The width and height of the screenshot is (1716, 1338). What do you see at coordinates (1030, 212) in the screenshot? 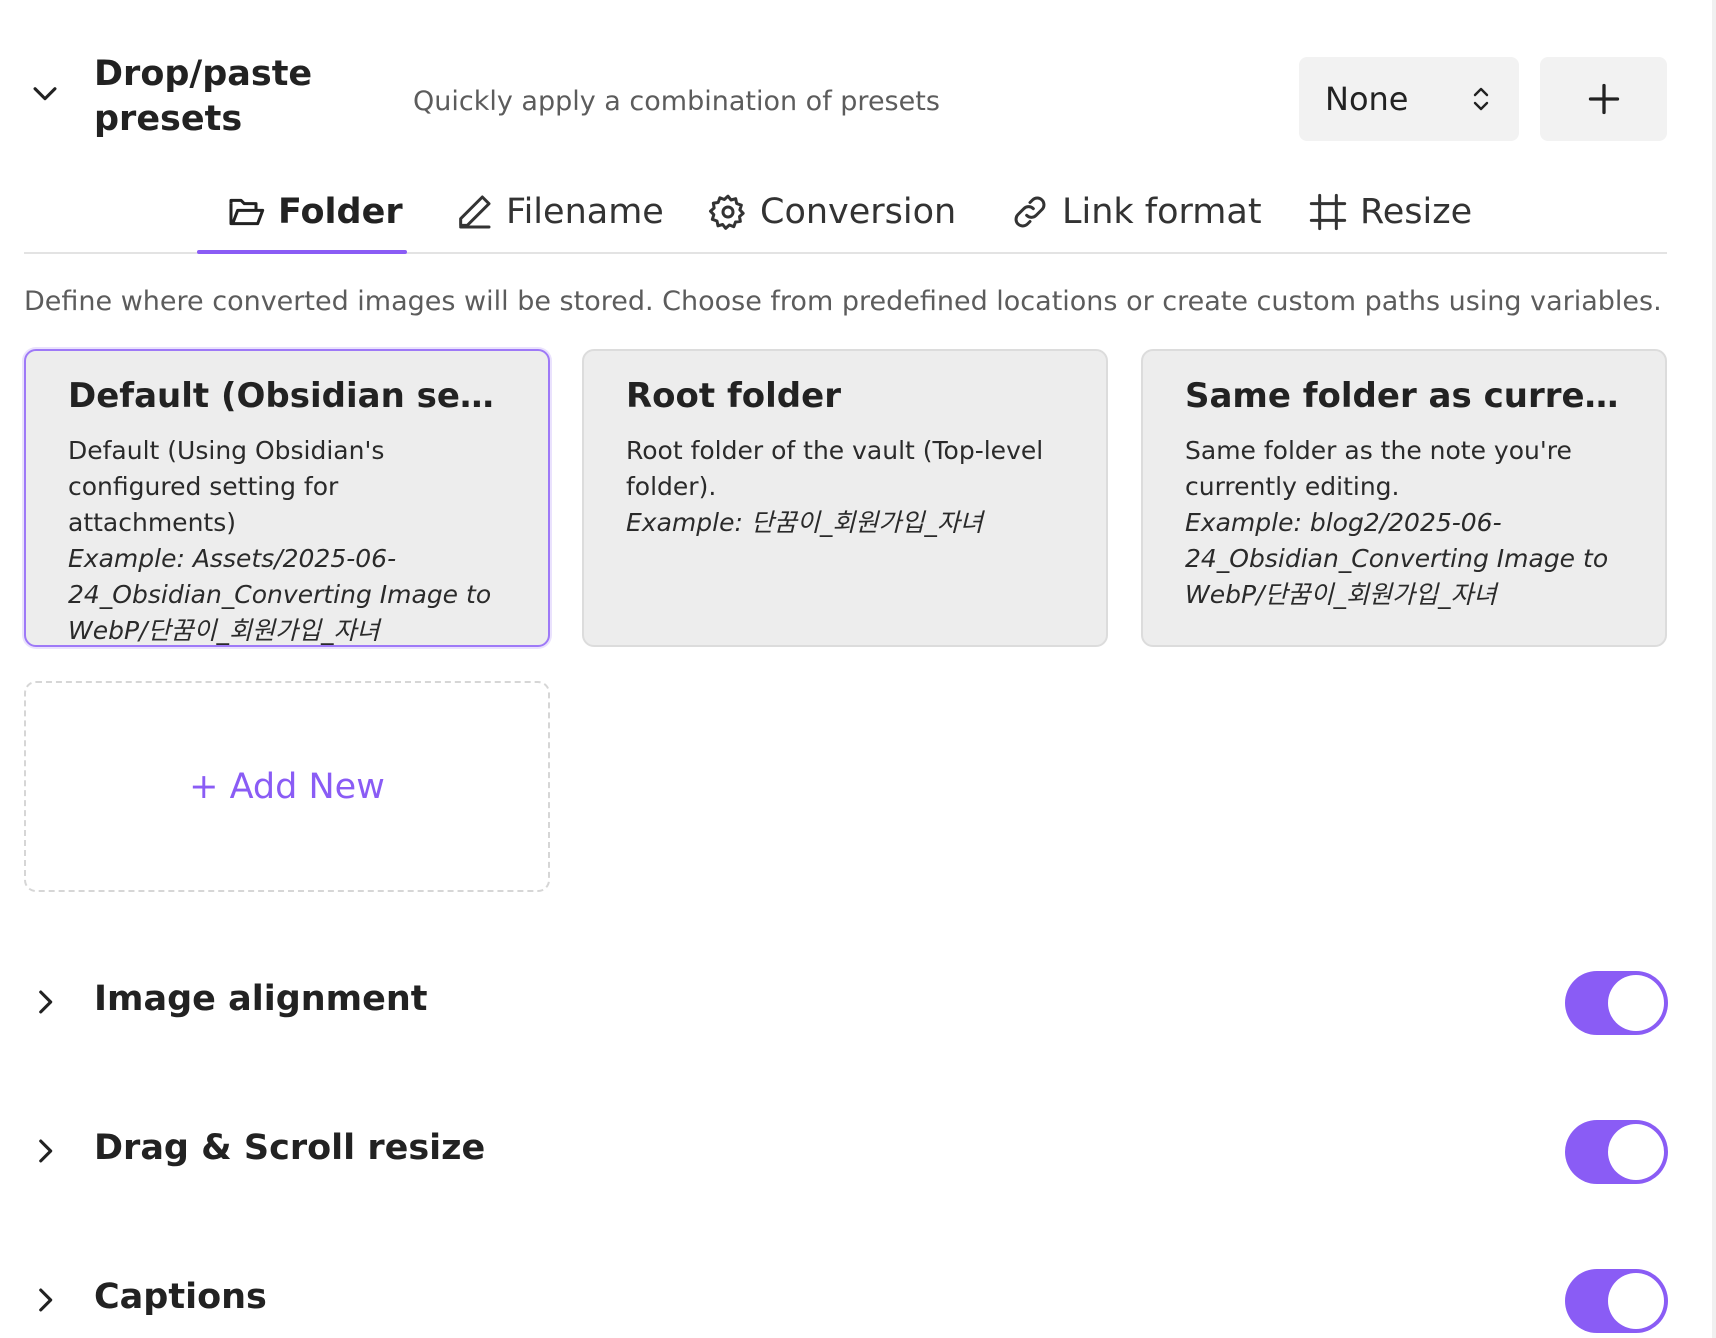
I see `link-icon` at bounding box center [1030, 212].